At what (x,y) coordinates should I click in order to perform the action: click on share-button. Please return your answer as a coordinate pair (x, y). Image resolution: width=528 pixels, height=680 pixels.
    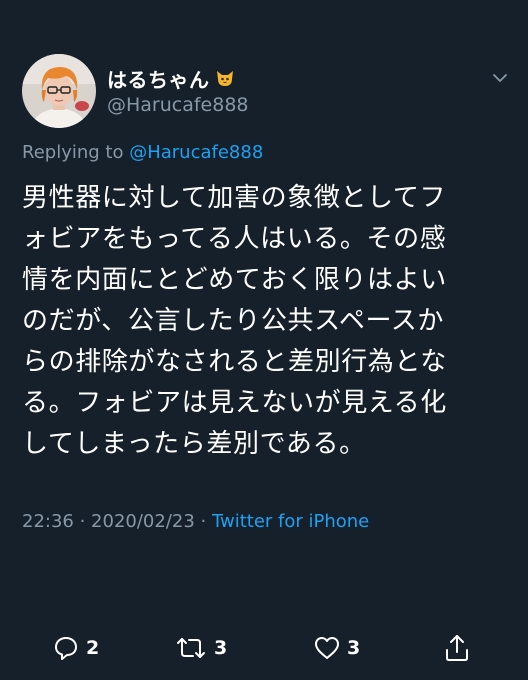
    Looking at the image, I should click on (457, 648).